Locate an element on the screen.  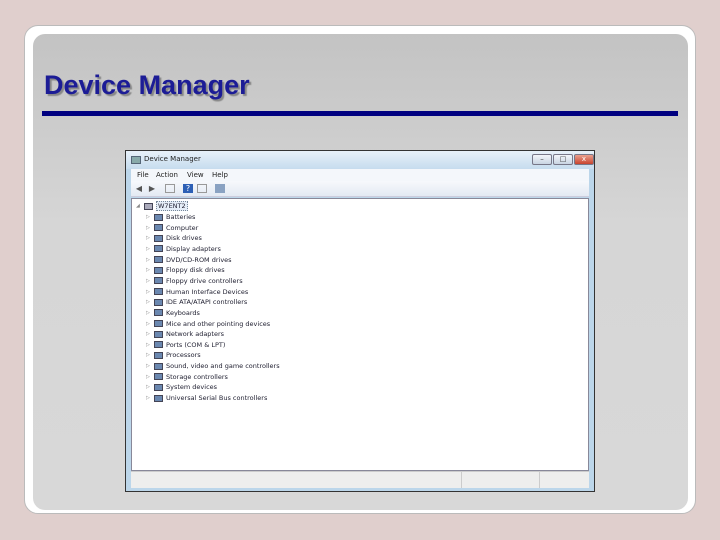
device-label: Processors is located at coordinates (183, 355).